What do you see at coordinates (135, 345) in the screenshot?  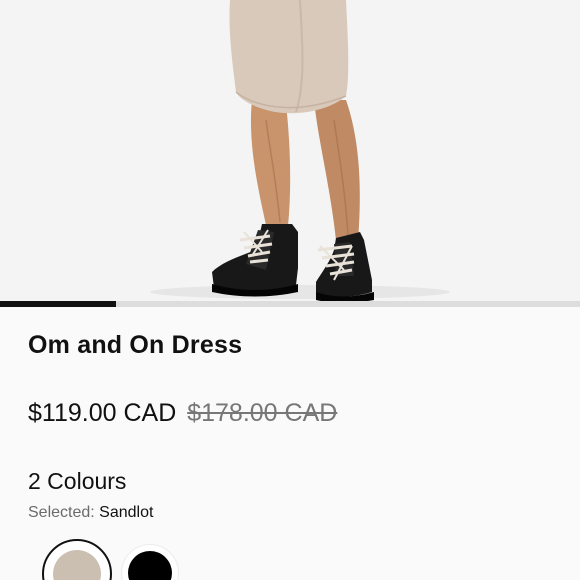 I see `product-title: Om and On Dress` at bounding box center [135, 345].